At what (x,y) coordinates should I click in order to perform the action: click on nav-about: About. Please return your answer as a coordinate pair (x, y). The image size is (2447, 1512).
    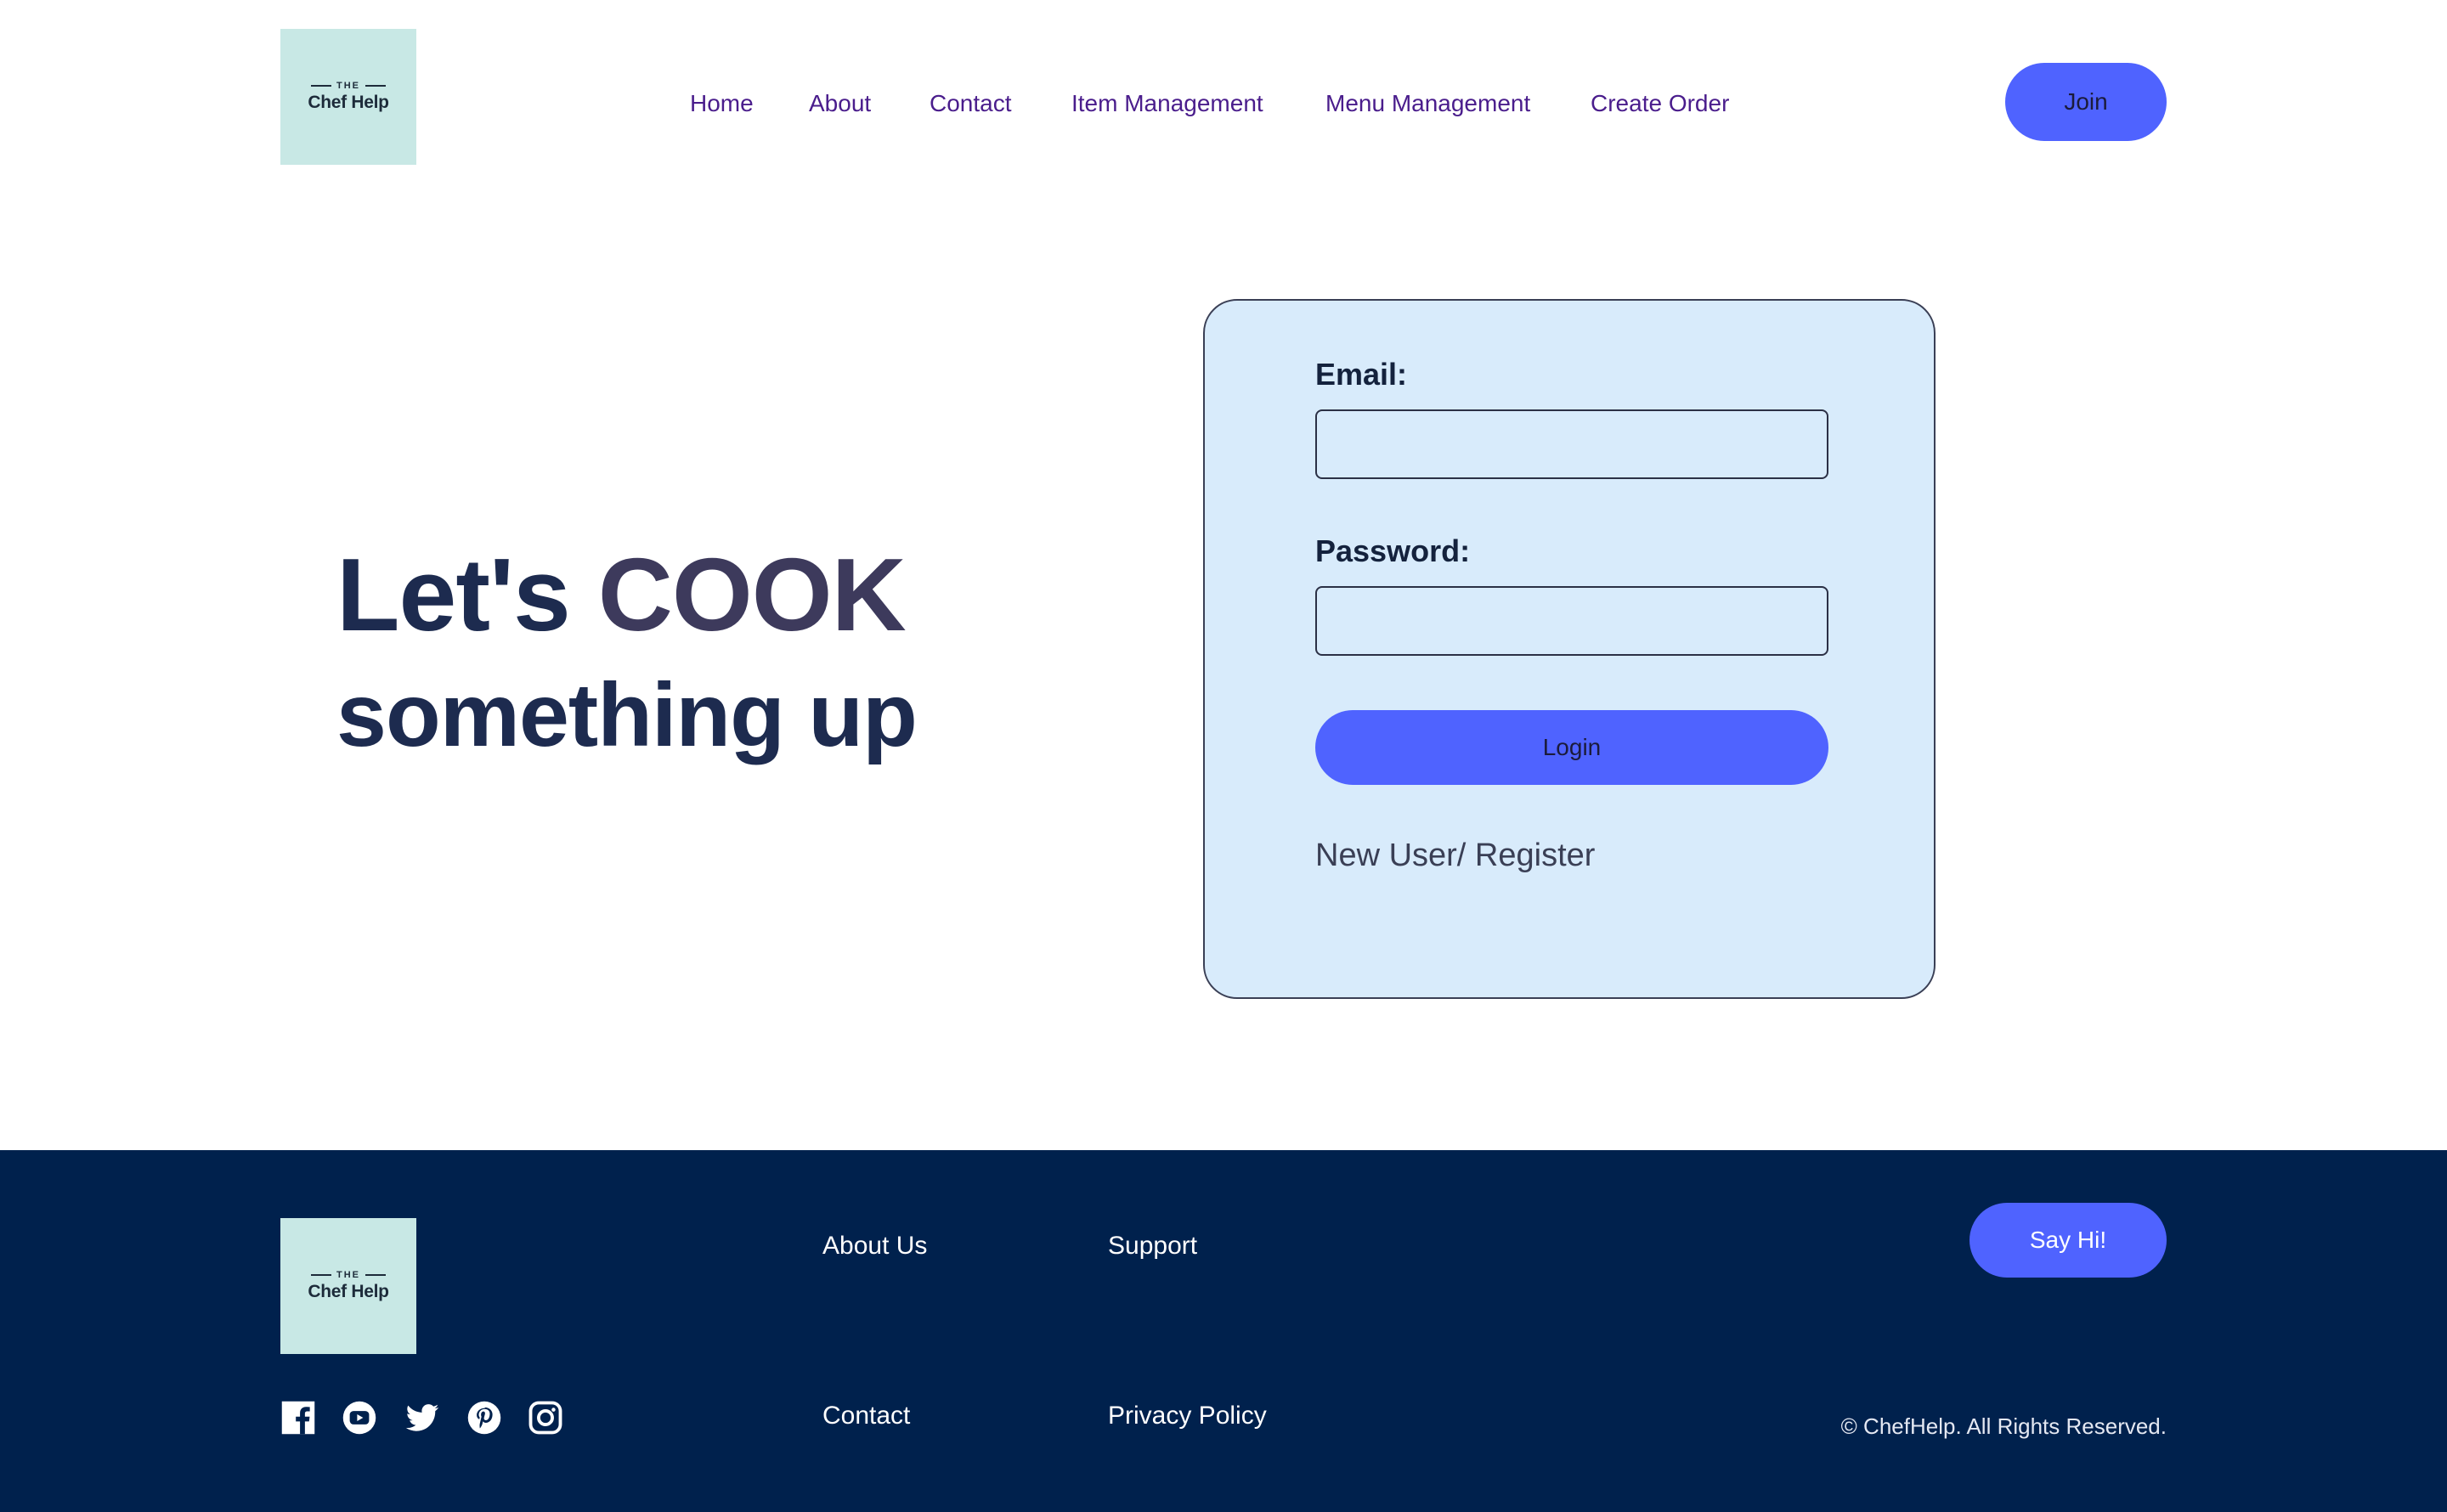
    Looking at the image, I should click on (840, 103).